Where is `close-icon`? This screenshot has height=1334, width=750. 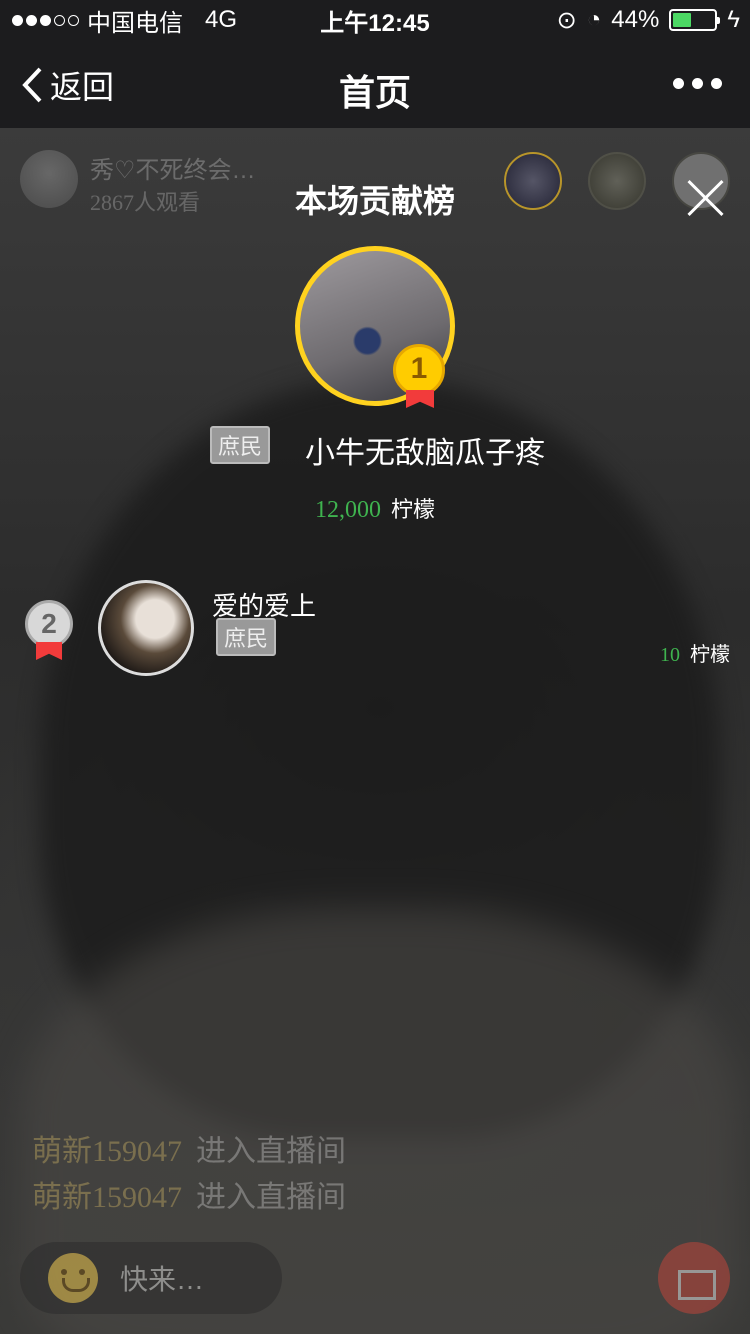
close-icon is located at coordinates (706, 198).